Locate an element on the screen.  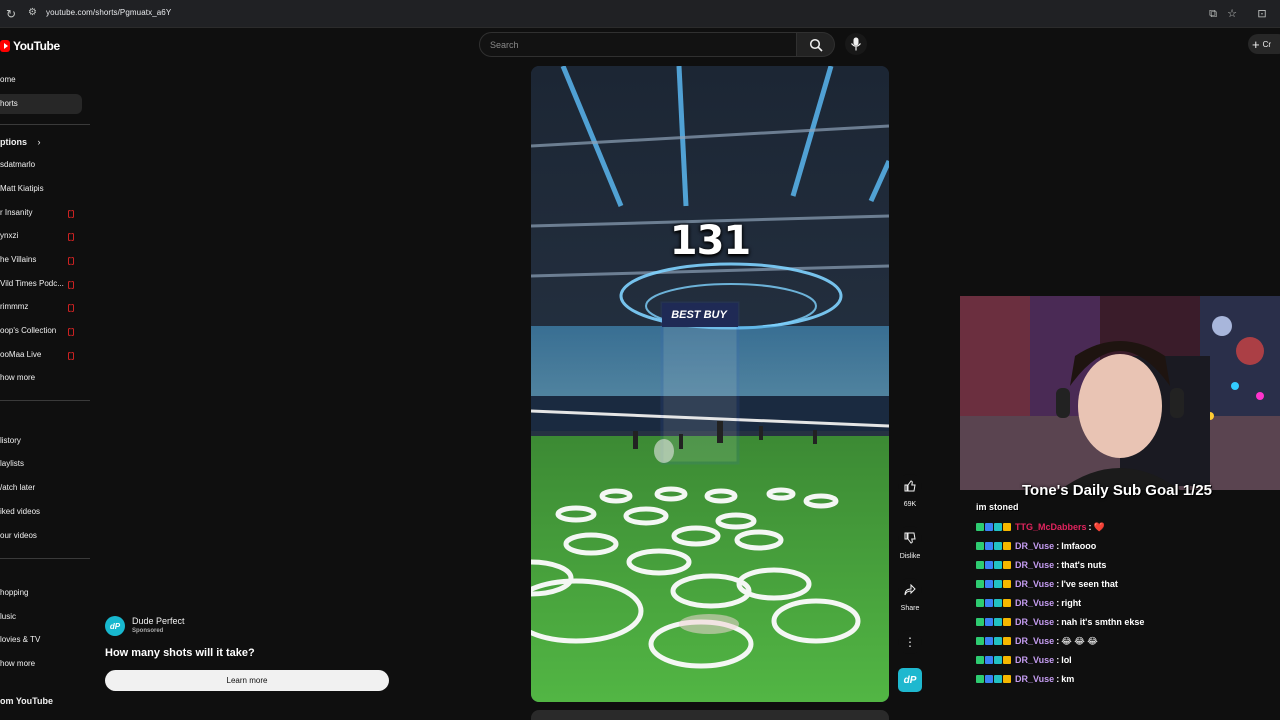
like-button: 69K is located at coordinates (910, 491).